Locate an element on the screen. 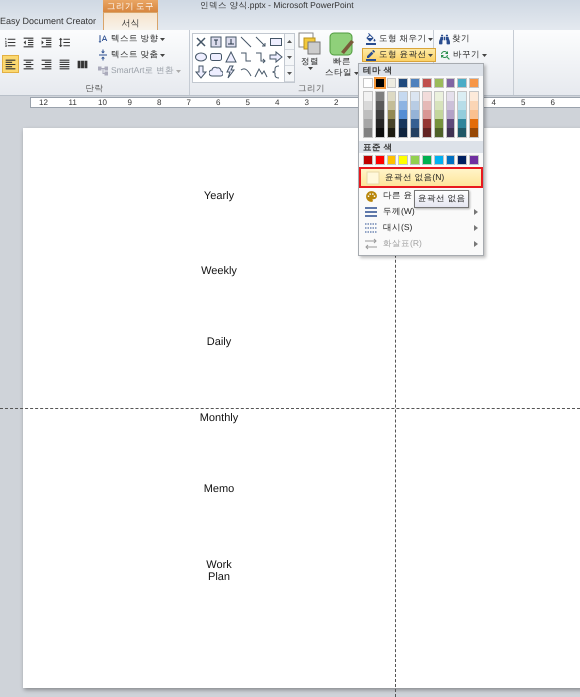  ribbon-button: 텍스트 맞춤 is located at coordinates (139, 55).